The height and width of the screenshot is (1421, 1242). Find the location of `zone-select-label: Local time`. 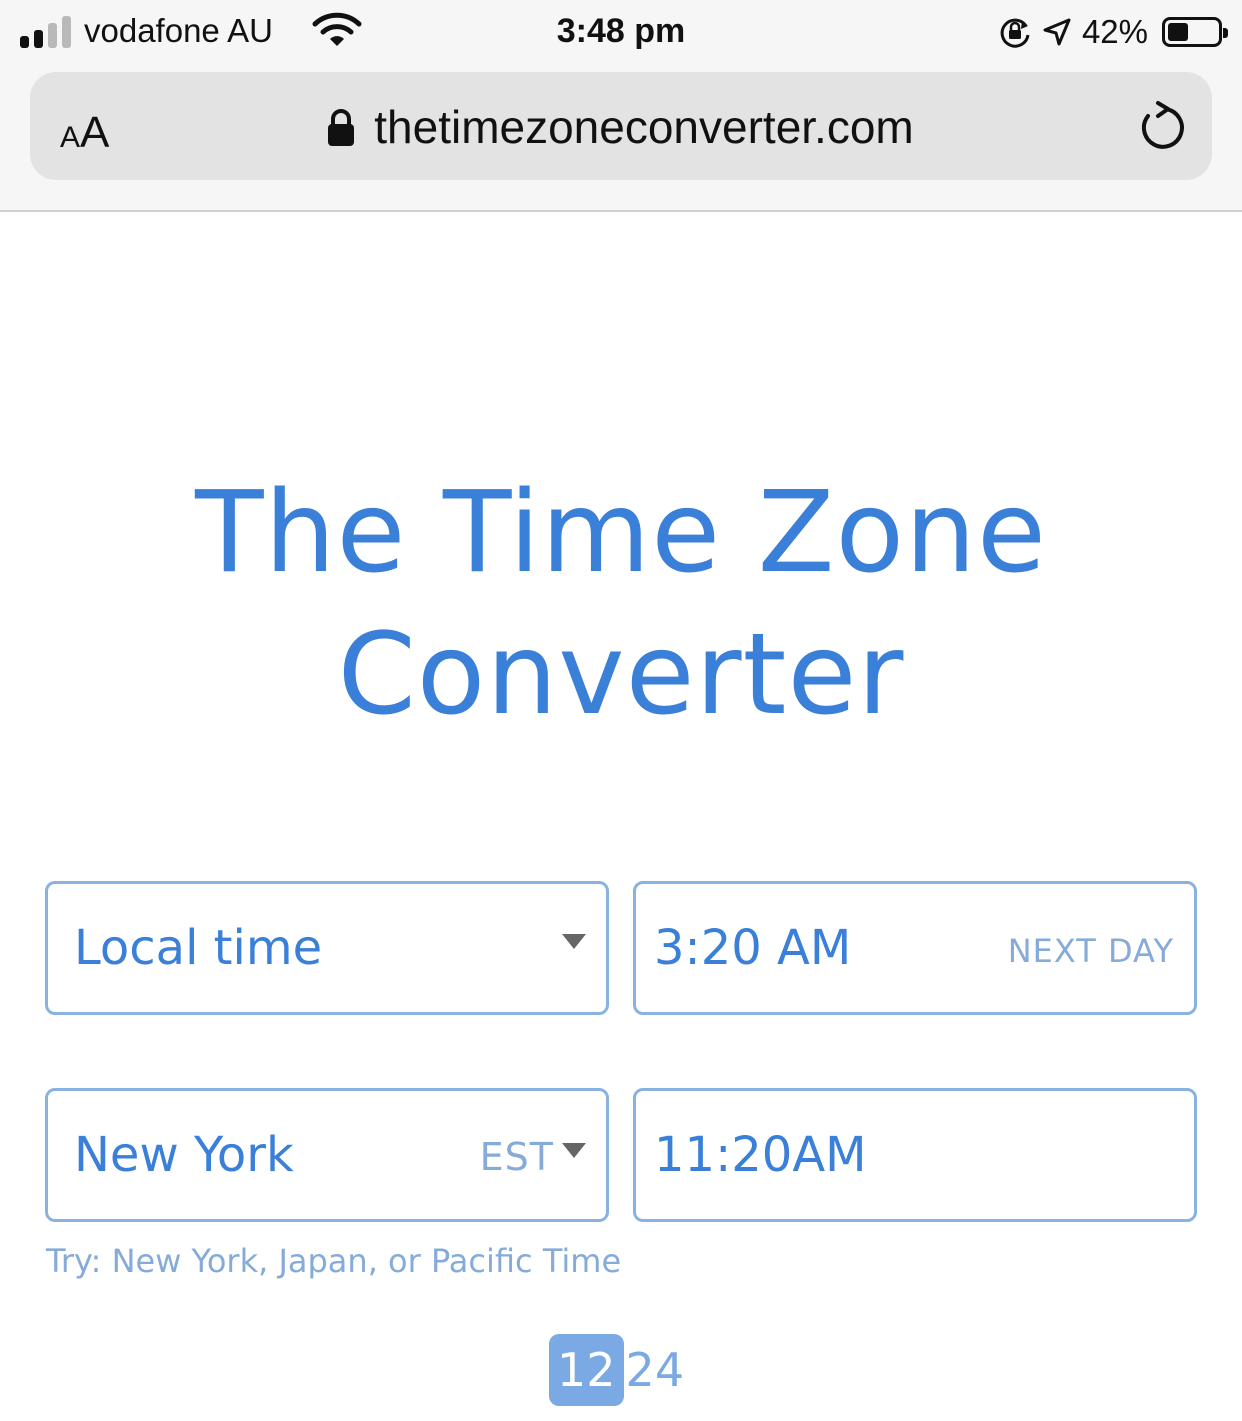

zone-select-label: Local time is located at coordinates (198, 948).